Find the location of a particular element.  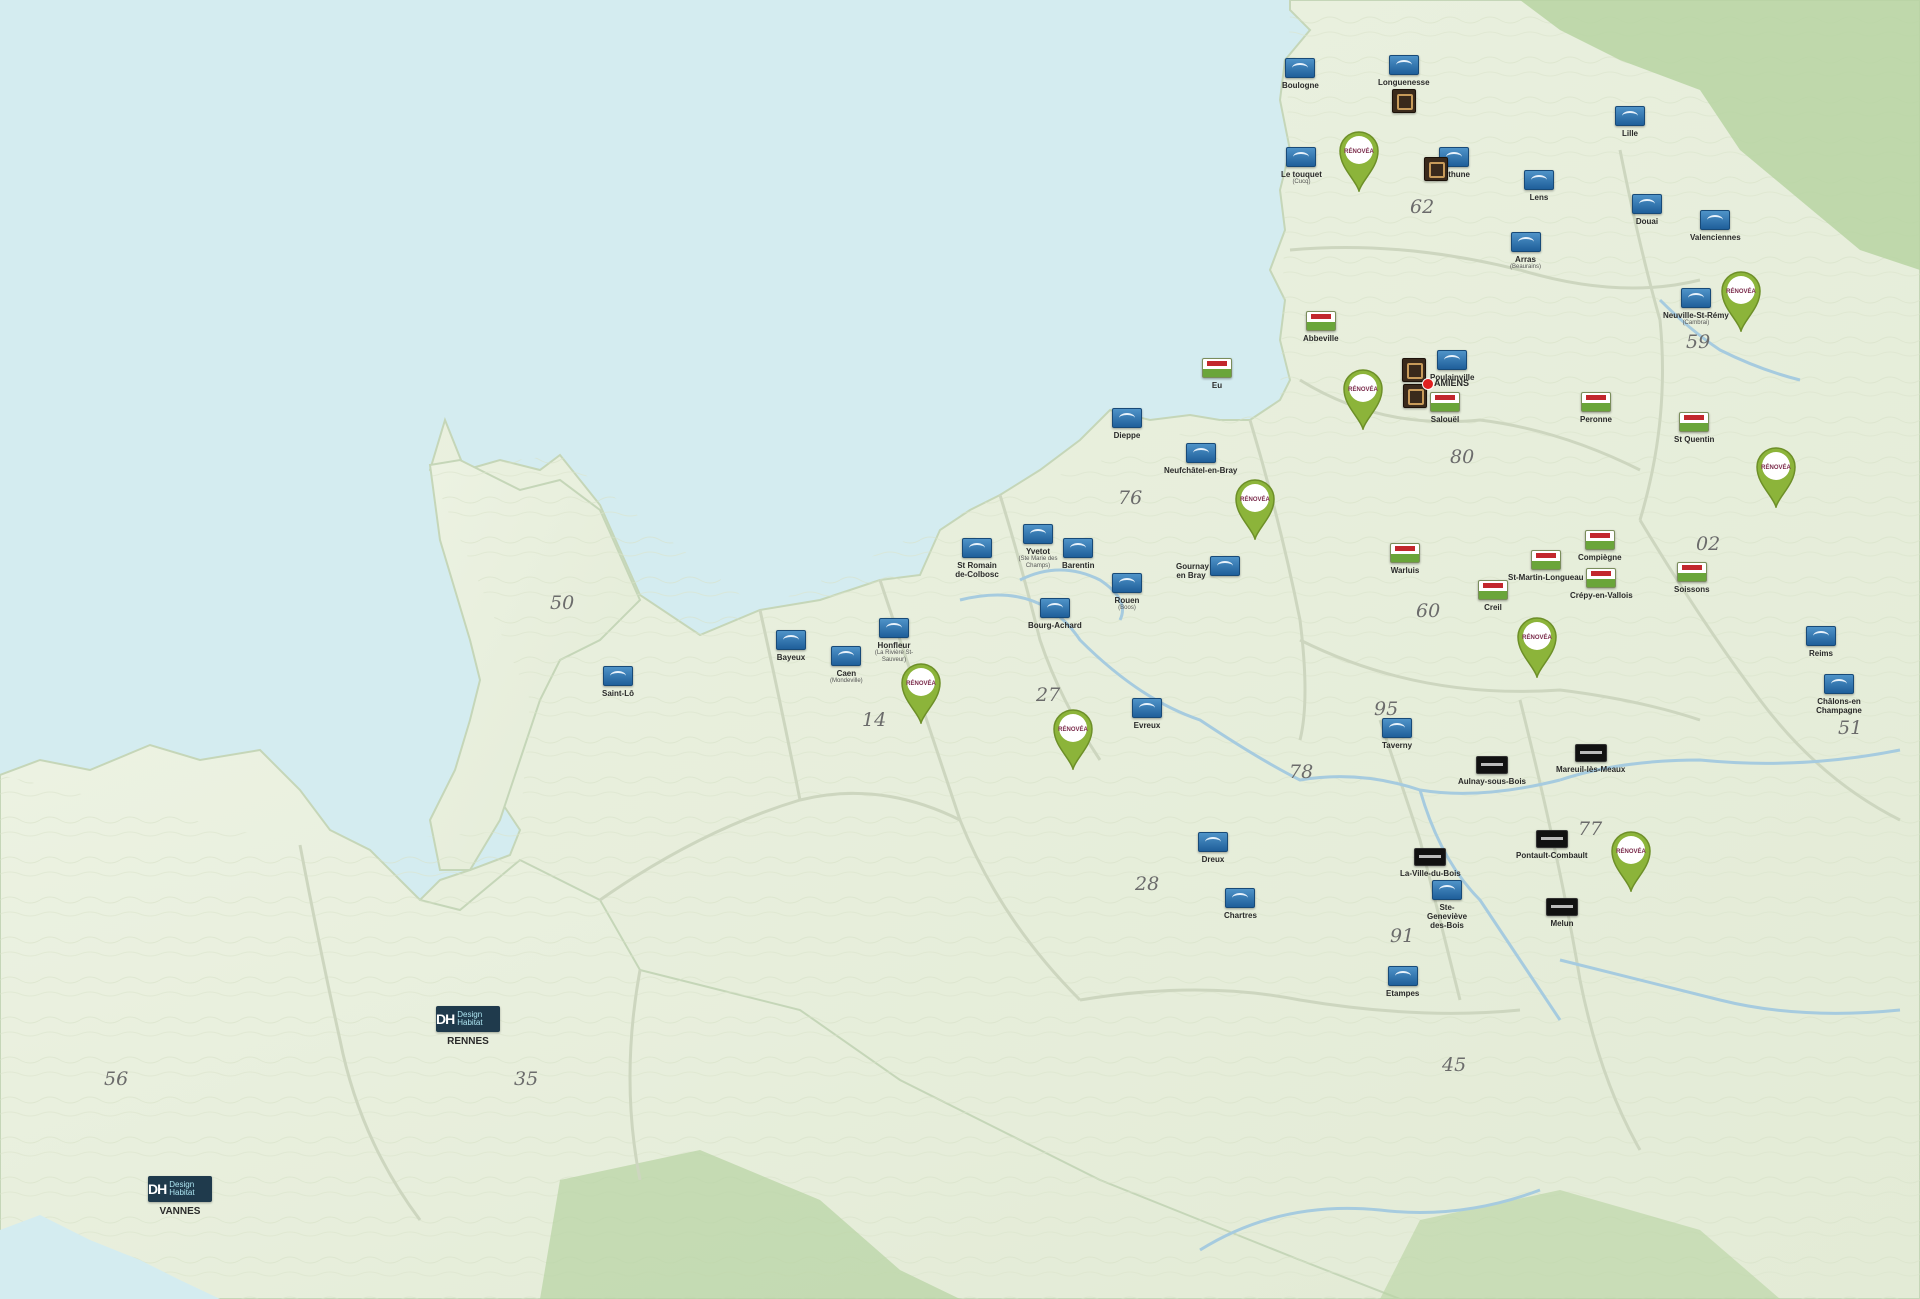

vannes-label: VANNES is located at coordinates (180, 1211).